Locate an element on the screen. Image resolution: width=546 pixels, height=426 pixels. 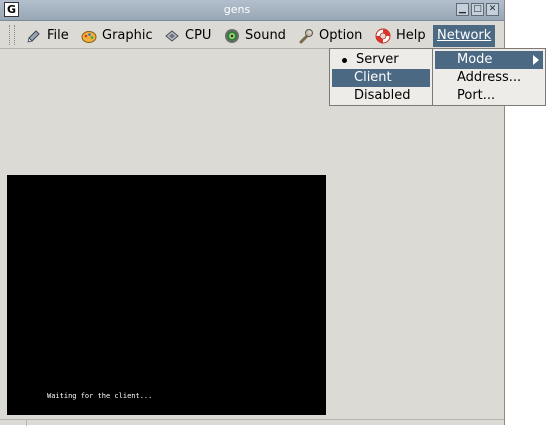
menu-file-label: File is located at coordinates (58, 35).